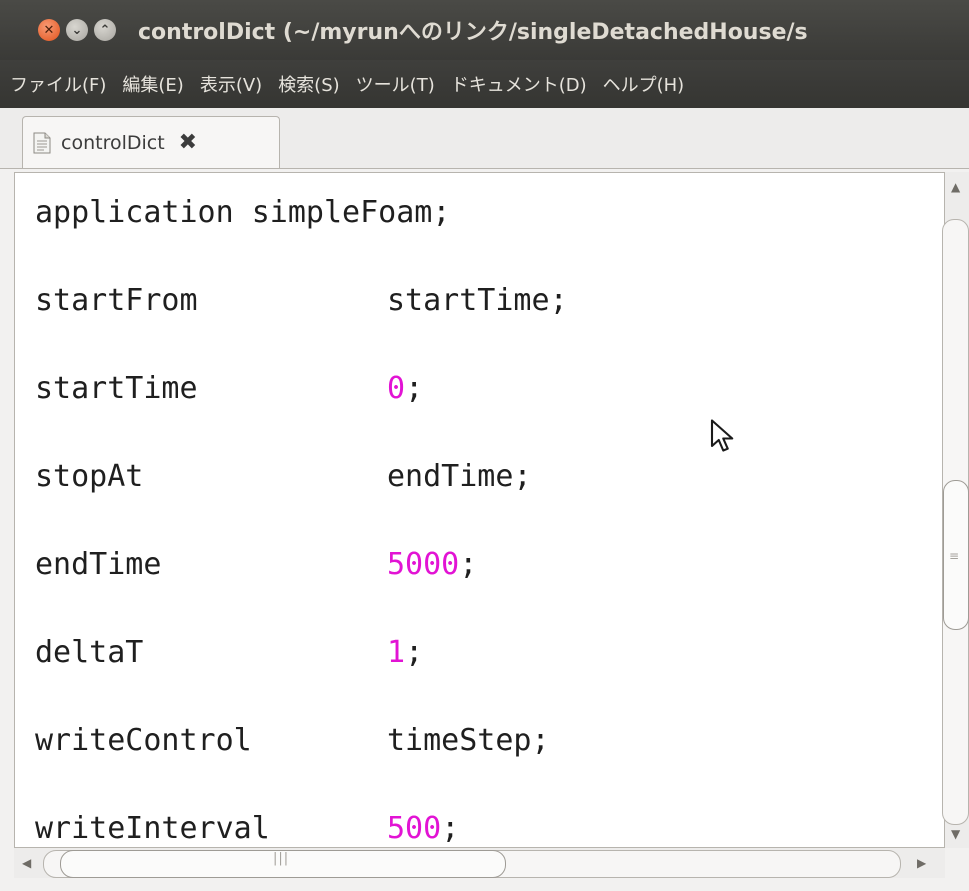 This screenshot has width=969, height=891. Describe the element at coordinates (459, 740) in the screenshot. I see `value-text: timeStep` at that location.